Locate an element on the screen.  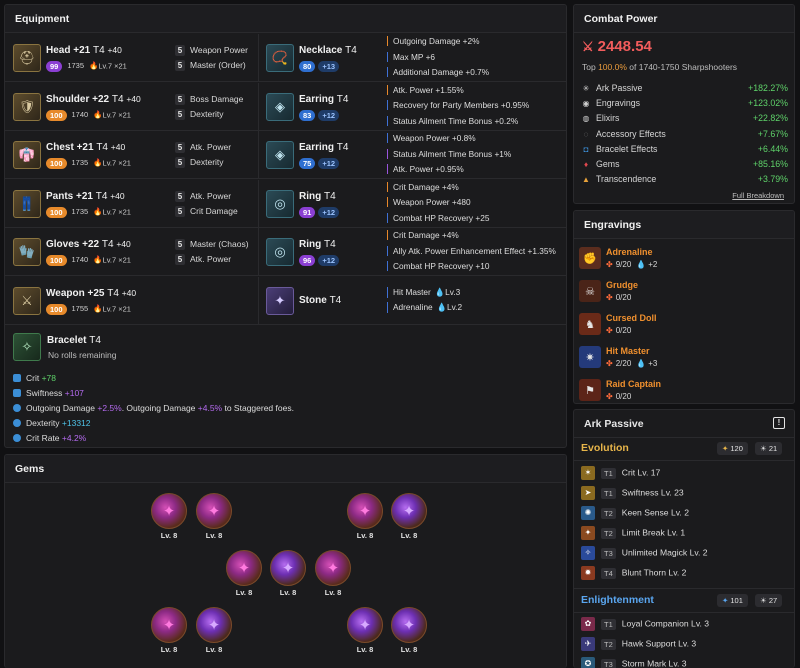
stat-value: +78 is located at coordinates (49, 378).